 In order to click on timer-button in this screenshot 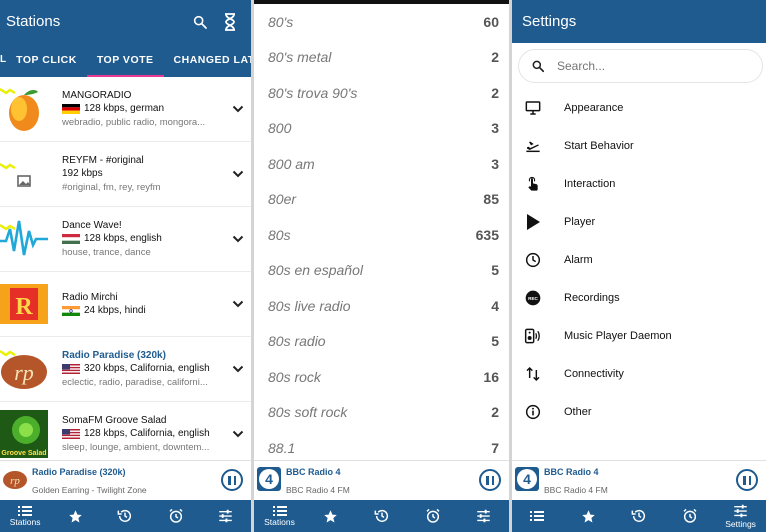, I will do `click(230, 22)`.